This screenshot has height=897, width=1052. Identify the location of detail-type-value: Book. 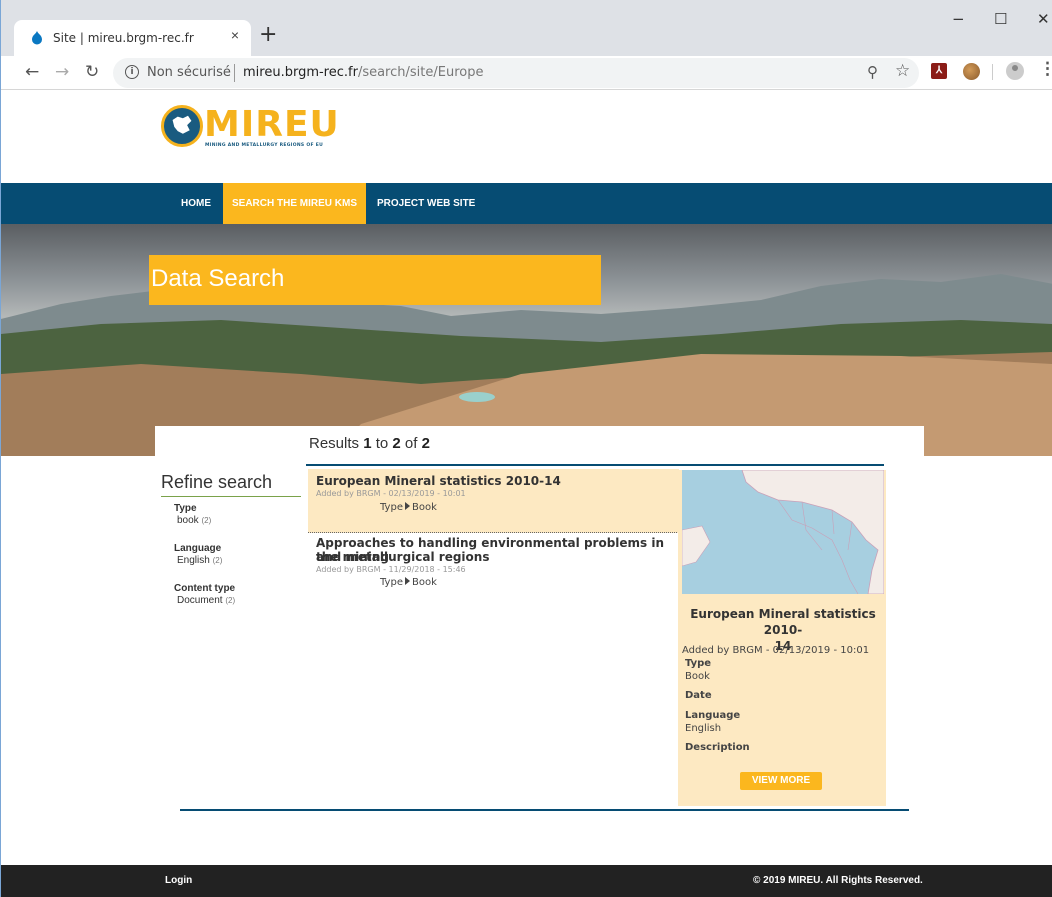
(697, 676).